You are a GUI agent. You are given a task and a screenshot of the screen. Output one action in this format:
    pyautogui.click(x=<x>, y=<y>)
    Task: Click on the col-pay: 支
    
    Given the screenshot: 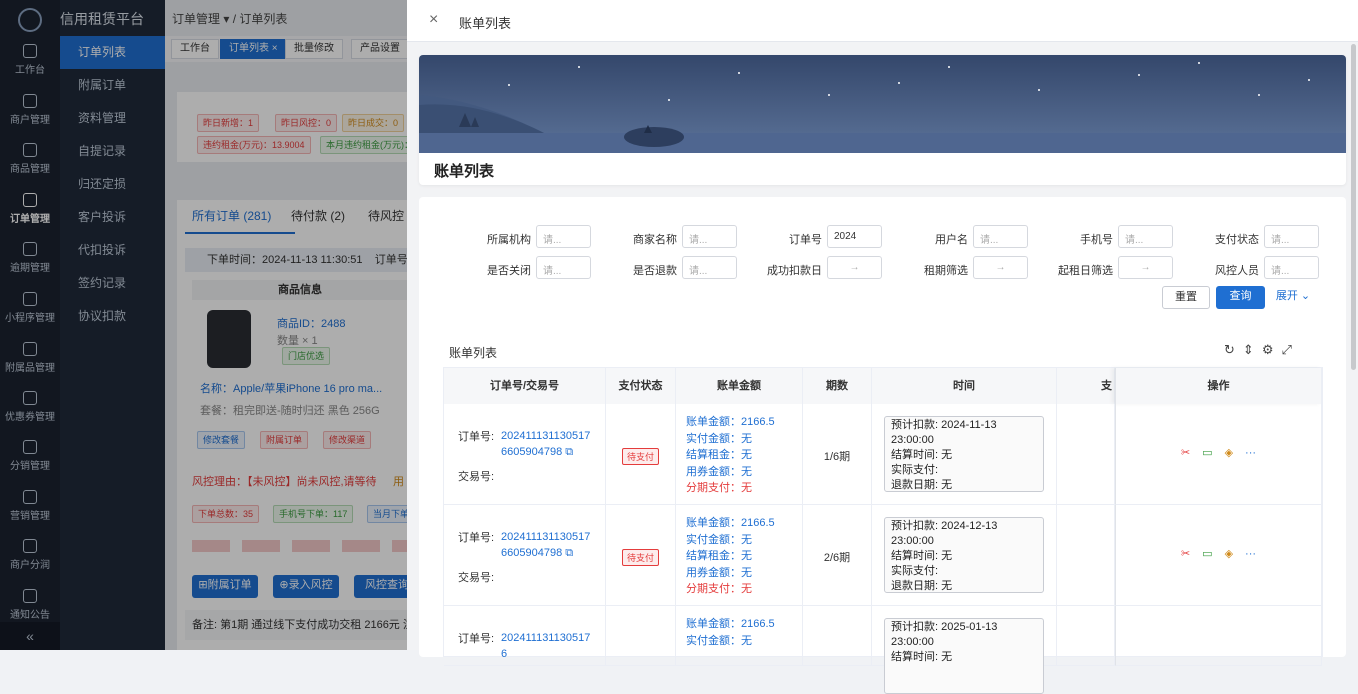 What is the action you would take?
    pyautogui.click(x=1086, y=386)
    